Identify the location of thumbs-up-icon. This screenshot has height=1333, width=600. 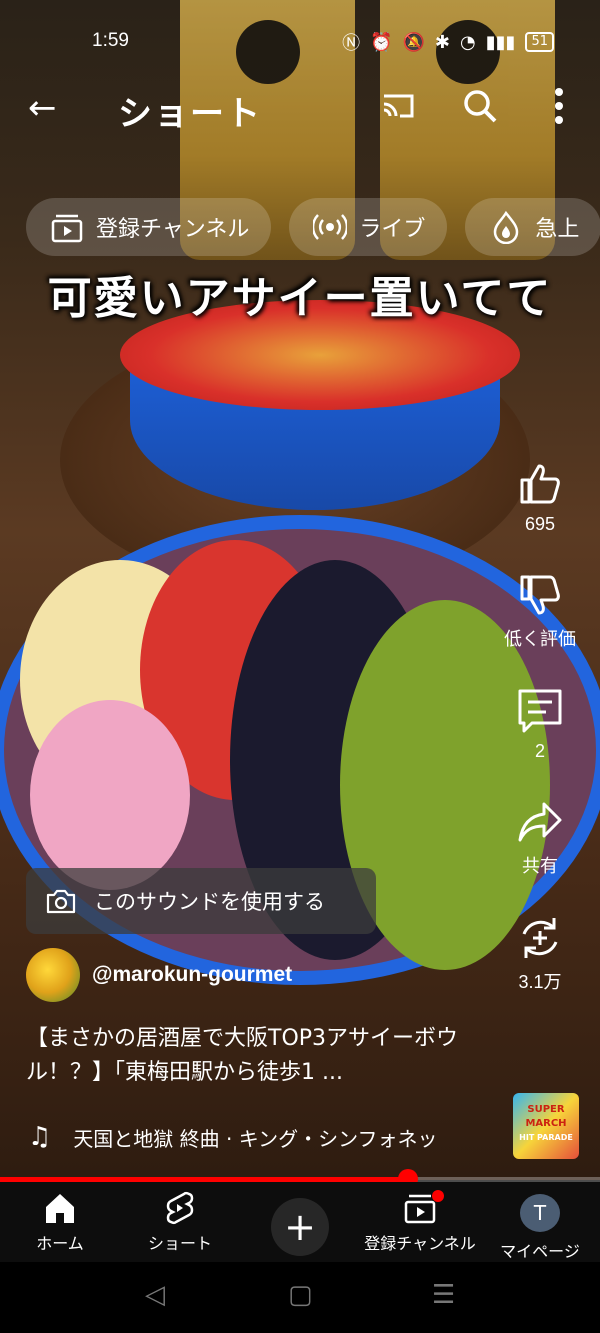
(540, 484).